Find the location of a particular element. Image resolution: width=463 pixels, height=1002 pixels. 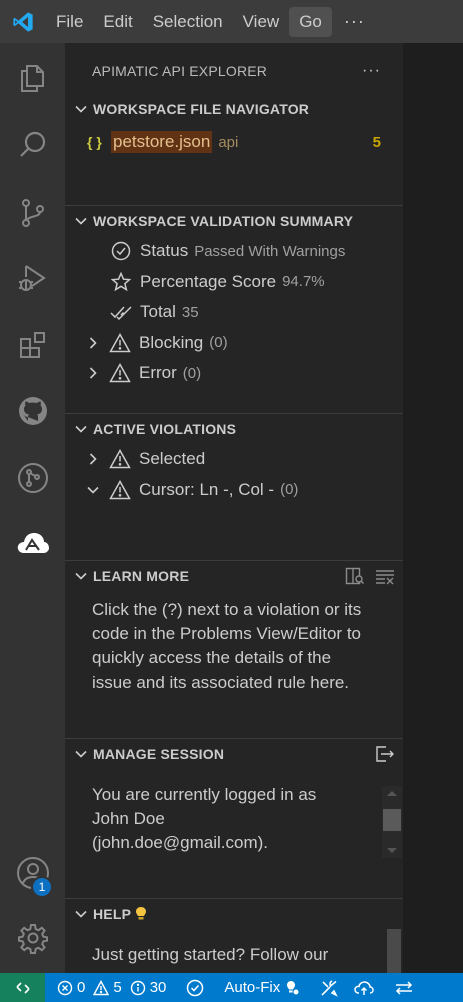

settings-gear-icon is located at coordinates (32, 938).